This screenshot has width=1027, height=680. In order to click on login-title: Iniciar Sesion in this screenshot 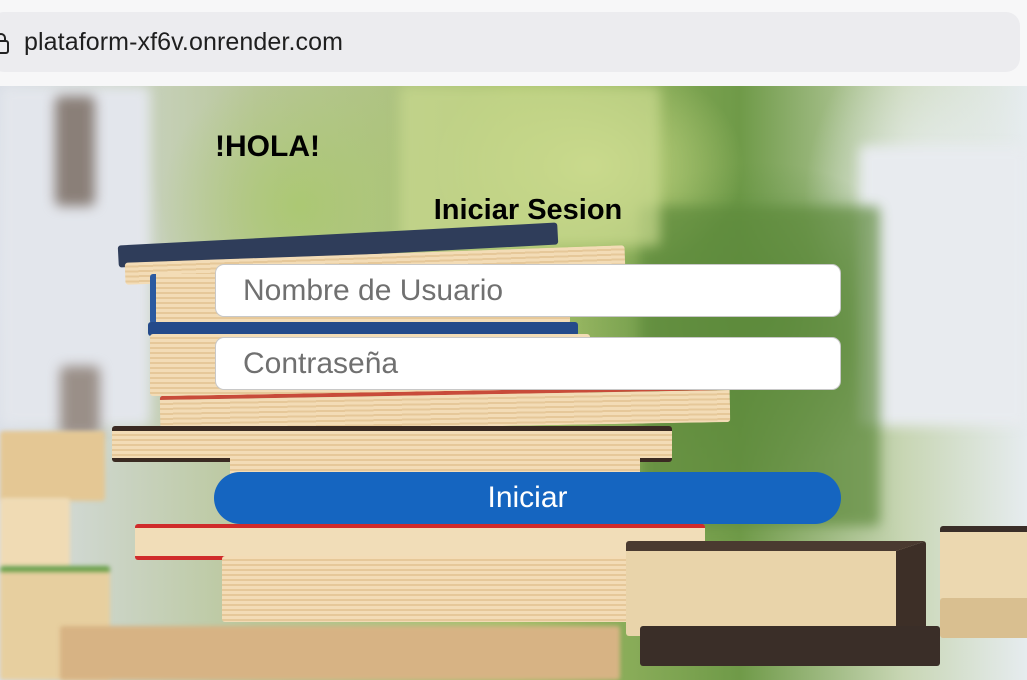, I will do `click(528, 210)`.